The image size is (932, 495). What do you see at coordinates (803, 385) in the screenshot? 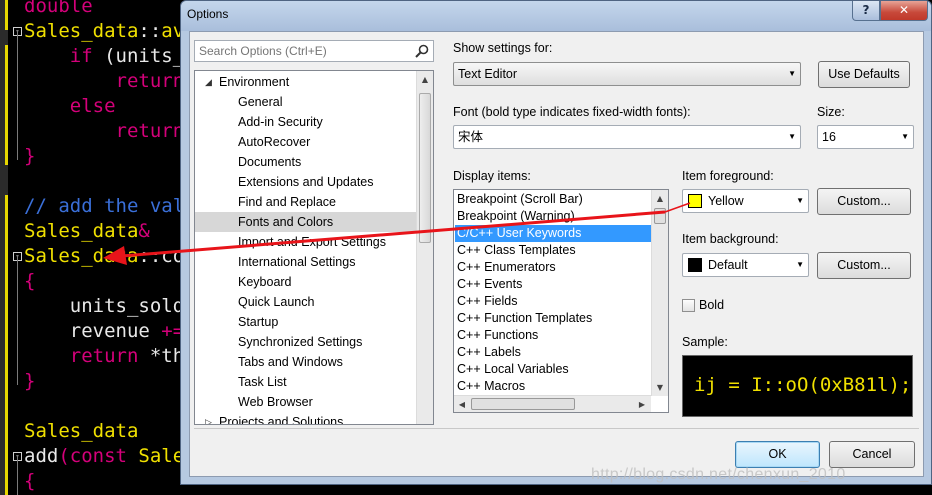
I see `sample-text: ij = I::oO(0xB81l);` at bounding box center [803, 385].